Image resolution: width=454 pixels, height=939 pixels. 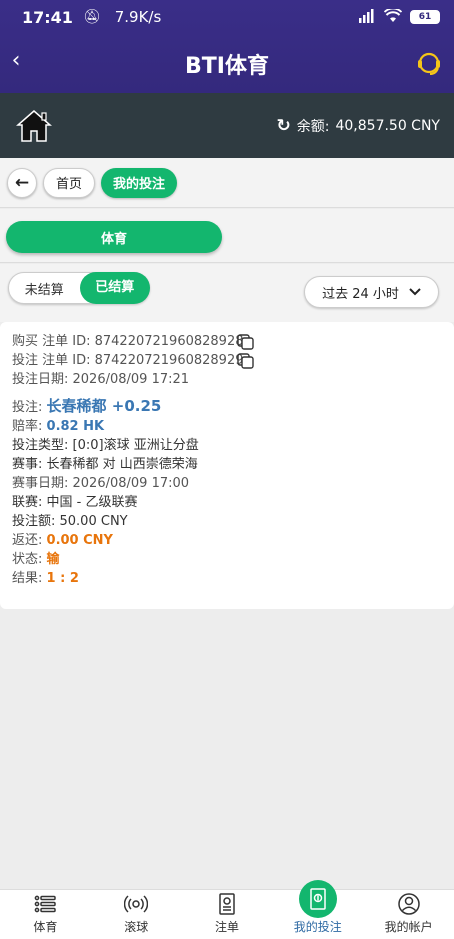 What do you see at coordinates (227, 66) in the screenshot?
I see `page-title: BTI体育` at bounding box center [227, 66].